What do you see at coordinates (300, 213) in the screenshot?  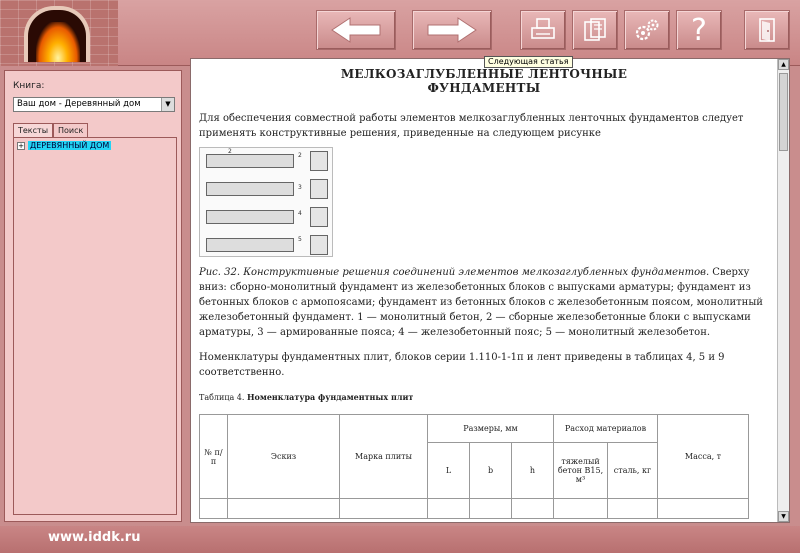 I see `figure-number-label: 4` at bounding box center [300, 213].